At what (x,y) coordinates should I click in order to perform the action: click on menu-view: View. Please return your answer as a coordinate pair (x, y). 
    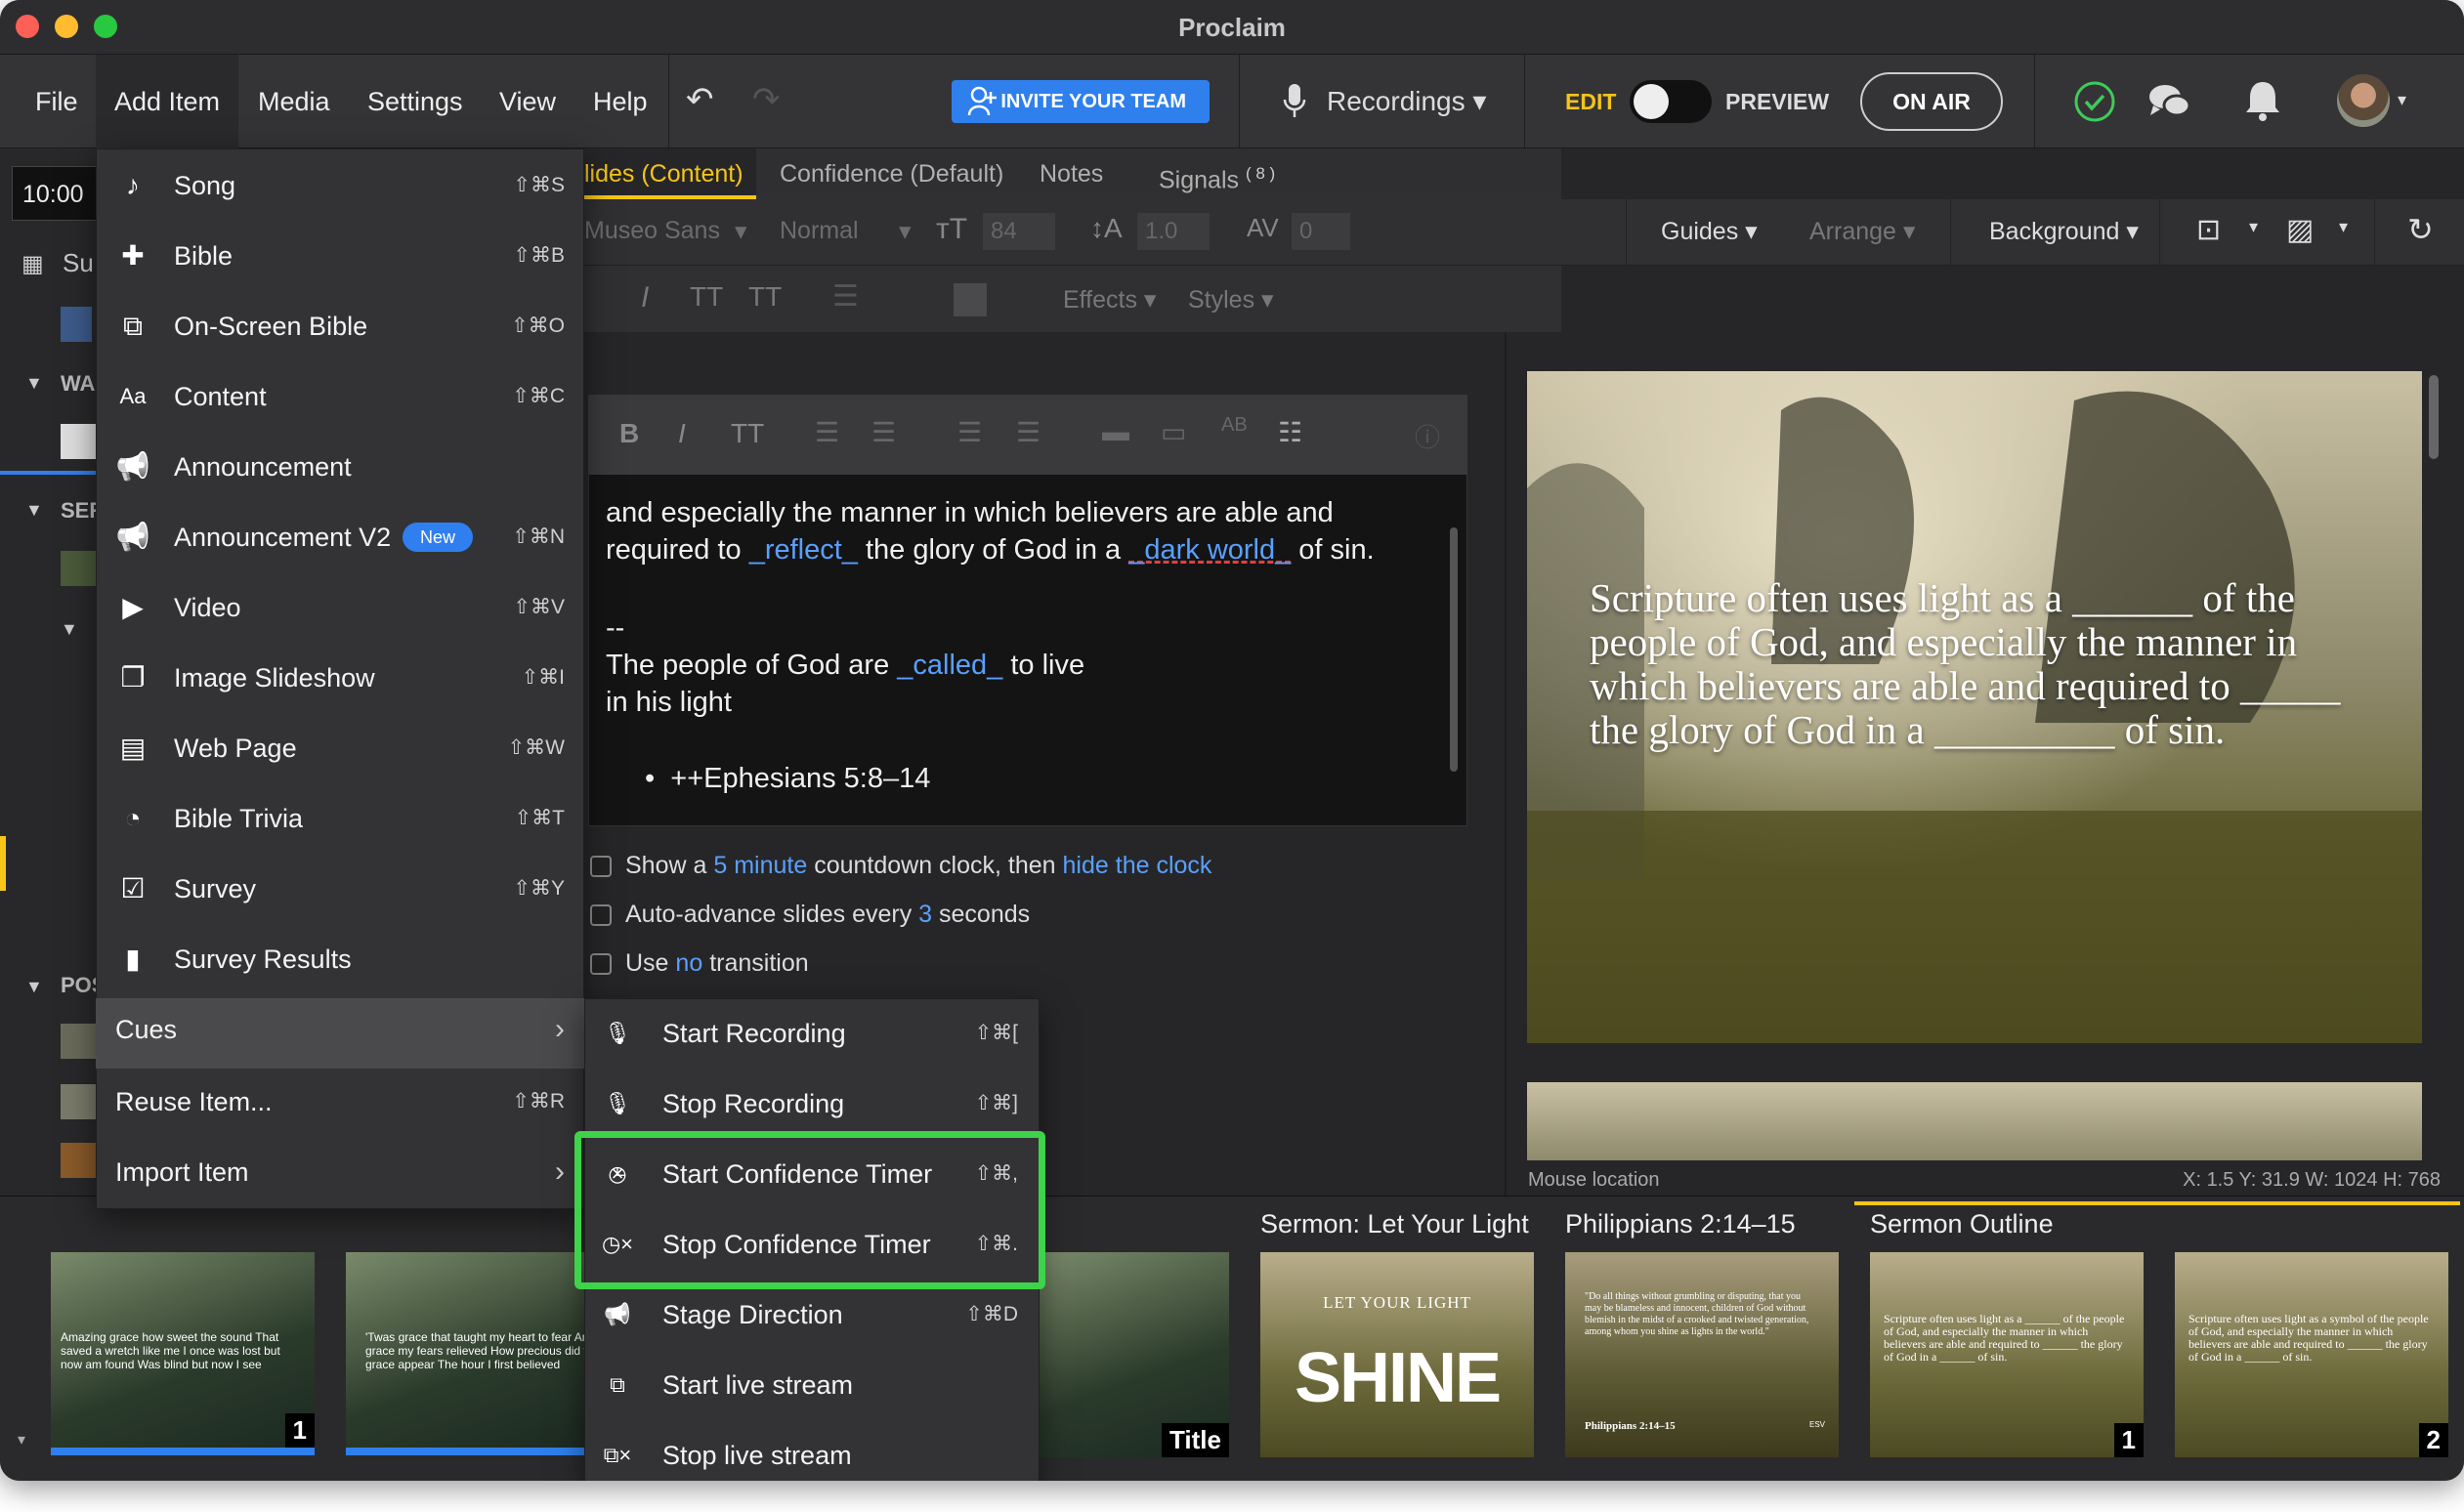
    Looking at the image, I should click on (527, 101).